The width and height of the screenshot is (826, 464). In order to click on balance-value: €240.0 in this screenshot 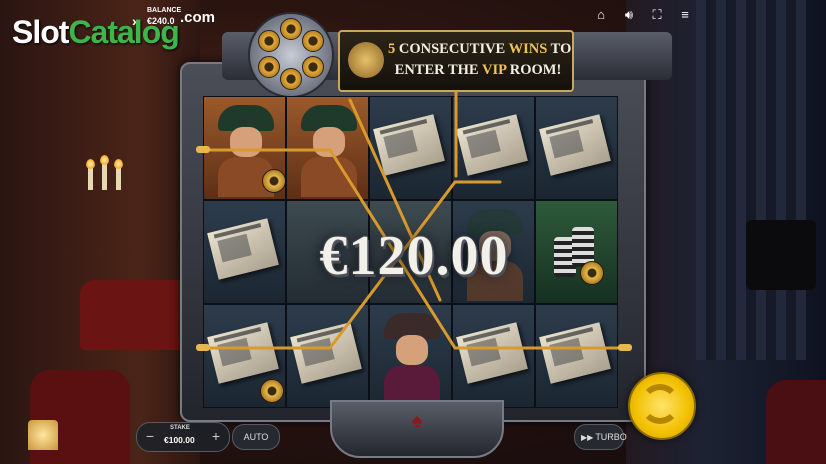, I will do `click(161, 21)`.